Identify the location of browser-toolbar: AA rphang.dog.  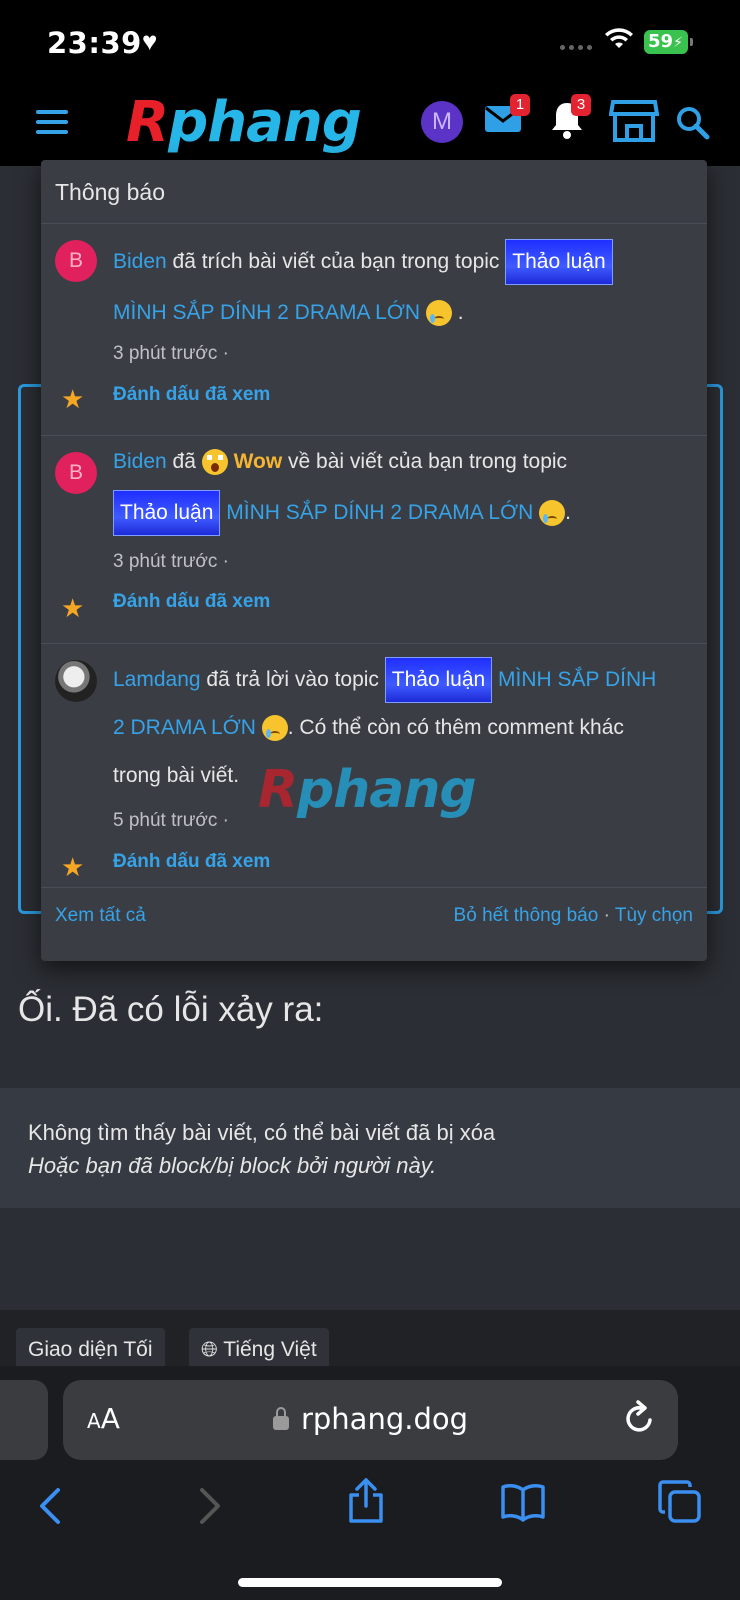
(370, 1483).